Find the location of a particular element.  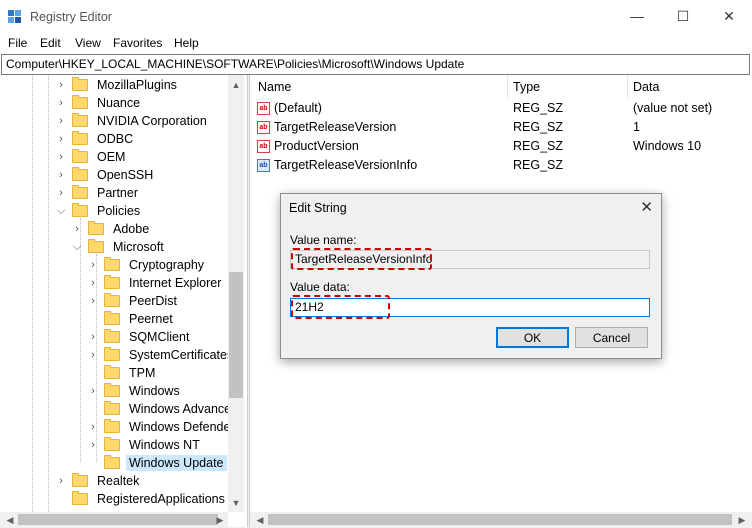

tree-item-label: Windows is located at coordinates (154, 391).